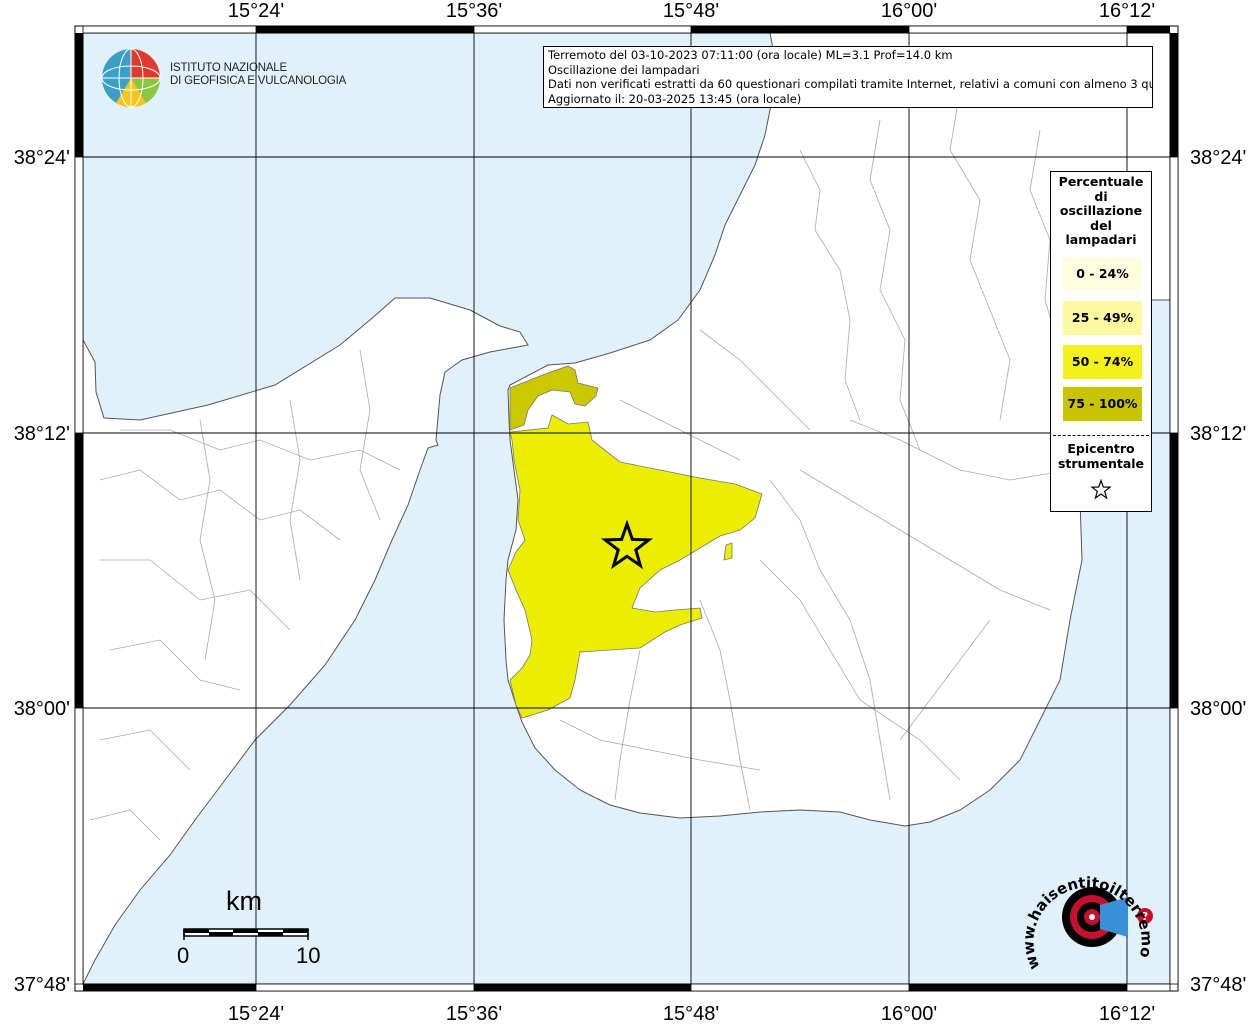  What do you see at coordinates (244, 901) in the screenshot?
I see `scale-title: km` at bounding box center [244, 901].